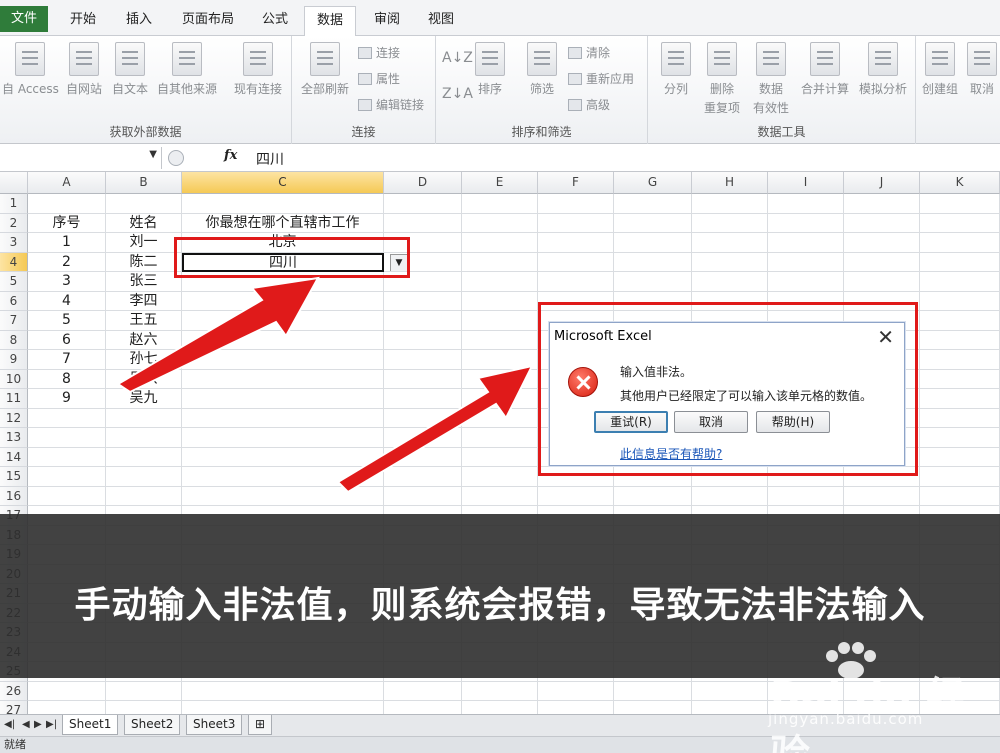  I want to click on arrow-to-dialog, so click(435, 429).